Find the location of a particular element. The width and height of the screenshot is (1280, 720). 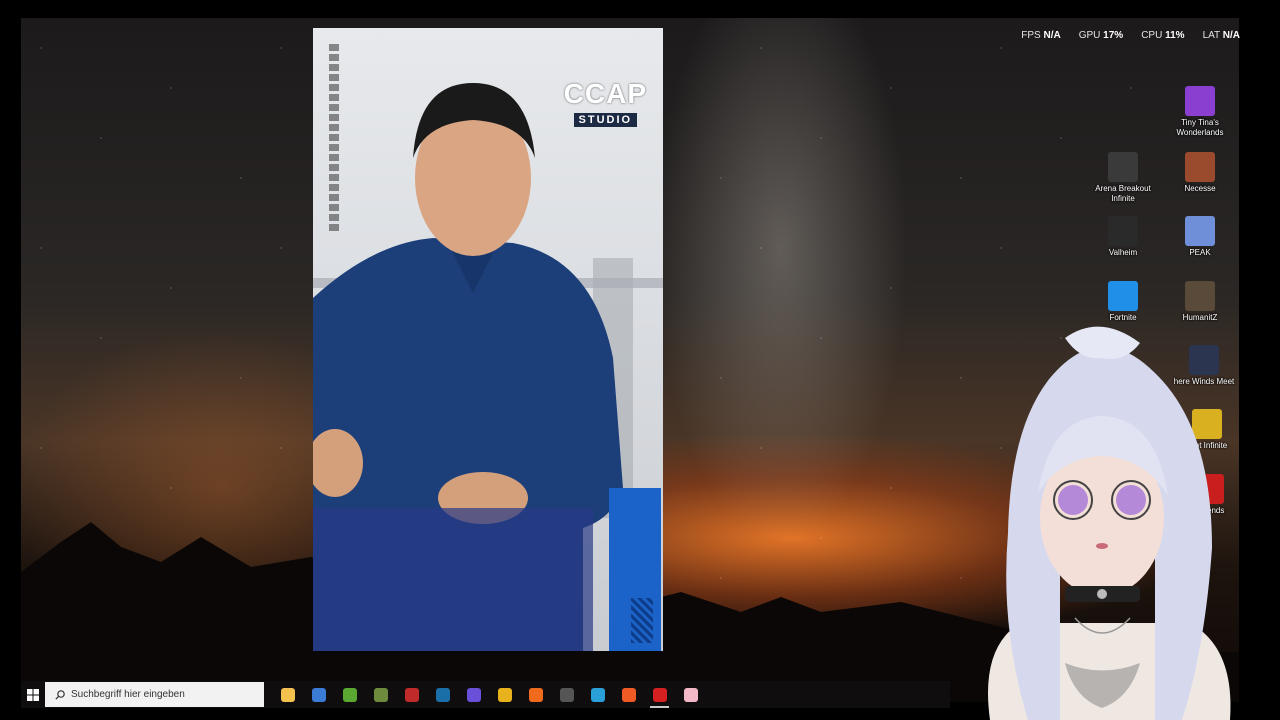

taskbar-pinned-apps is located at coordinates (489, 694).